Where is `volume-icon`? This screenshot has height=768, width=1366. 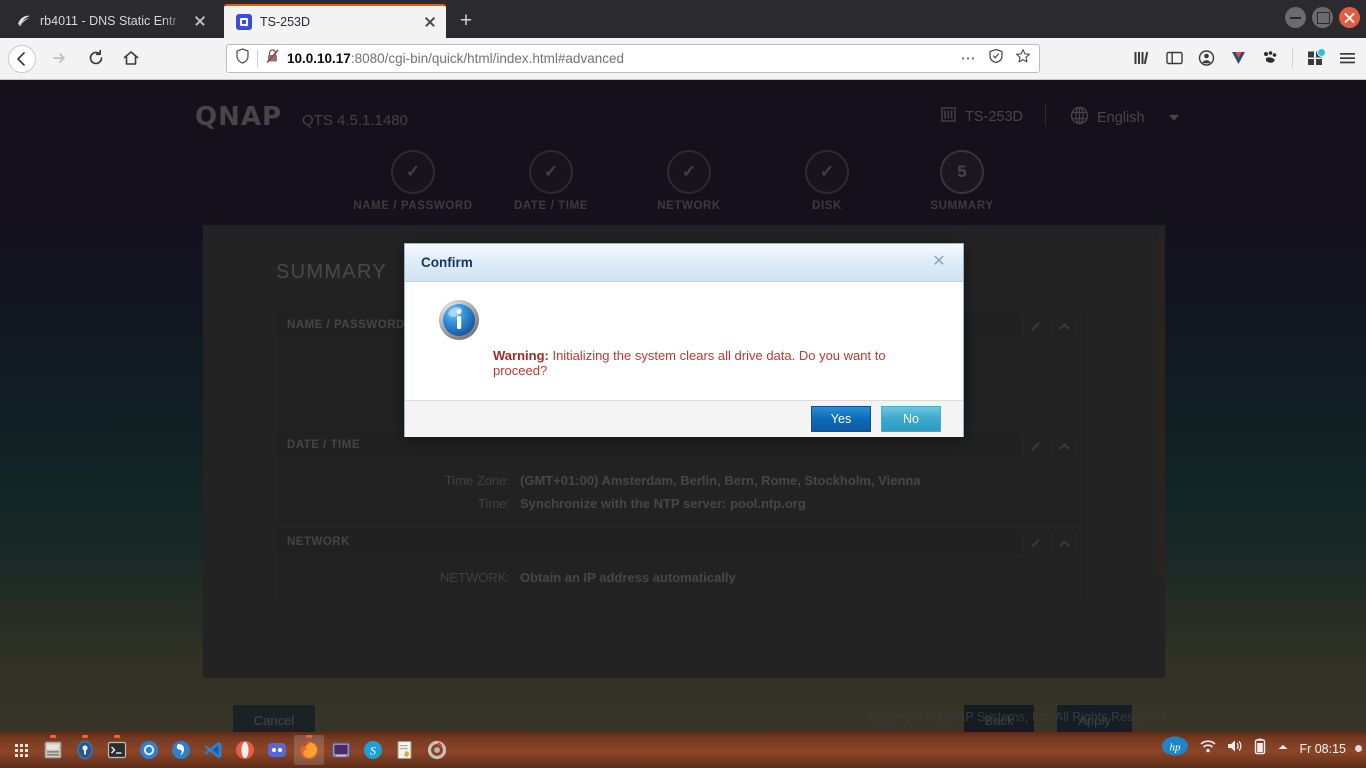
volume-icon is located at coordinates (1235, 748).